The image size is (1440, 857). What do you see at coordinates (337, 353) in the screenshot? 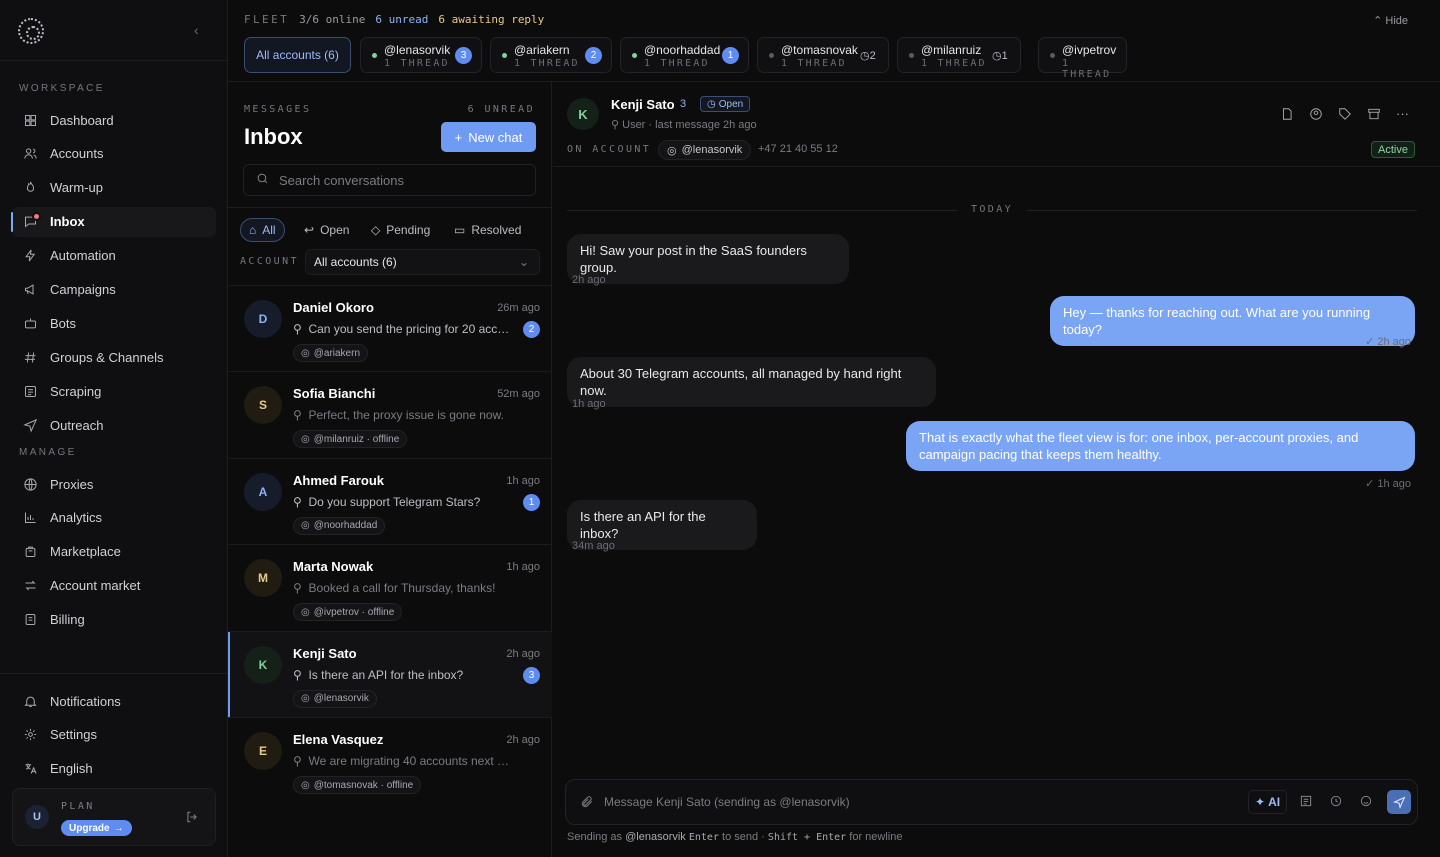
I see `account-tag-label: @ariakern` at bounding box center [337, 353].